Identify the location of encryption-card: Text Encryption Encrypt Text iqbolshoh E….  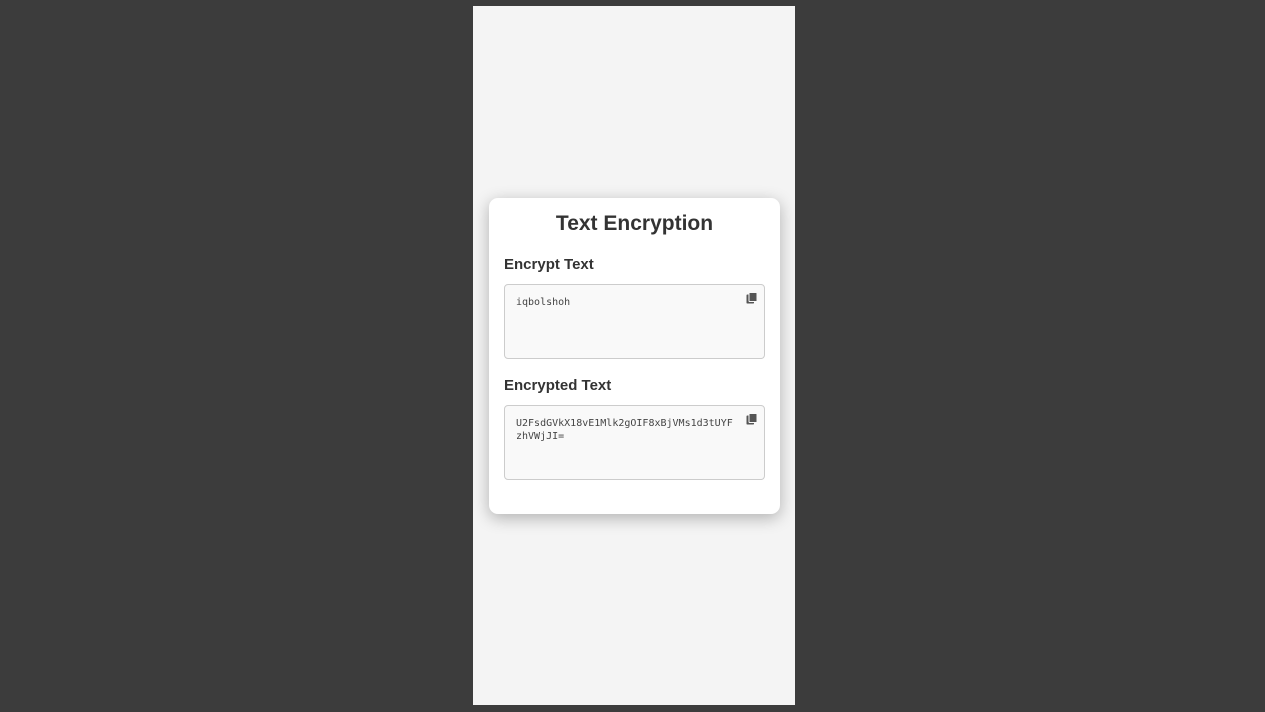
(634, 356).